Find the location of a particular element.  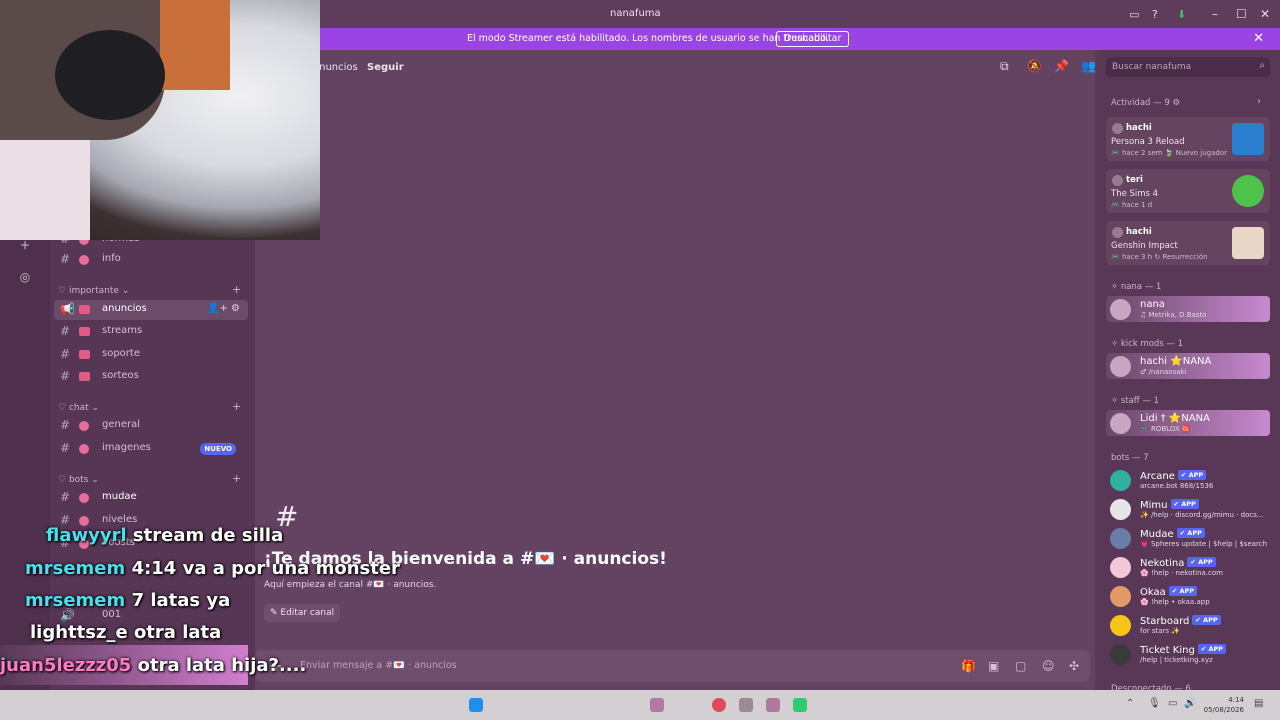

chat-line: flawyyrl stream de silla is located at coordinates (164, 535).